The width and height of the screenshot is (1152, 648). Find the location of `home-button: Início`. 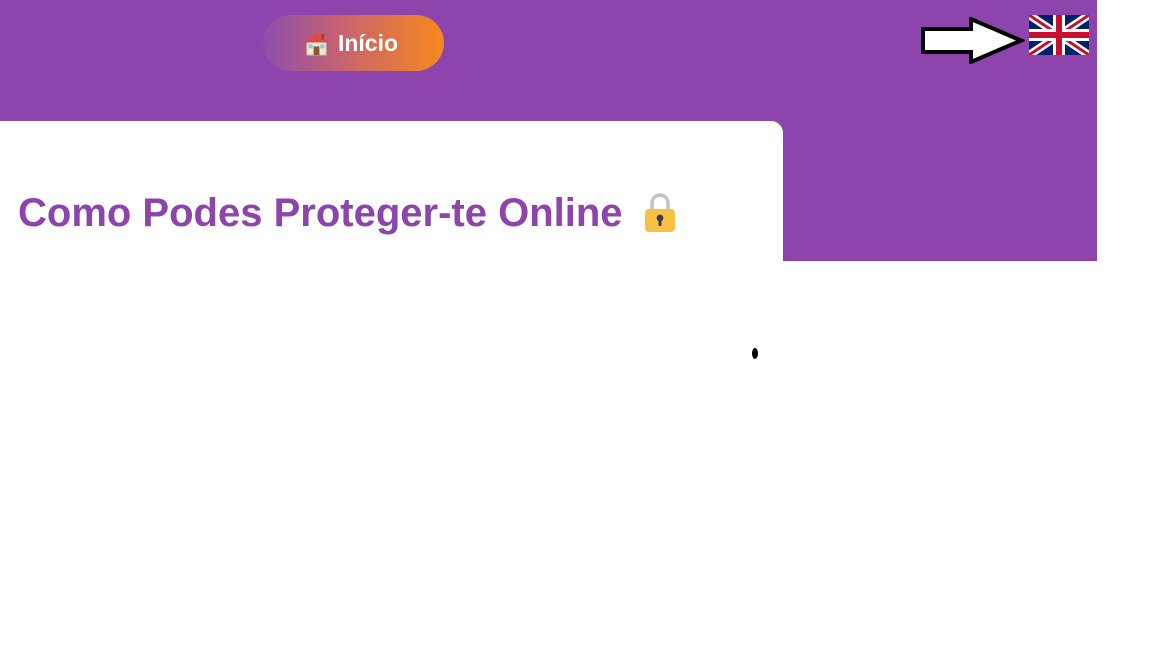

home-button: Início is located at coordinates (353, 43).